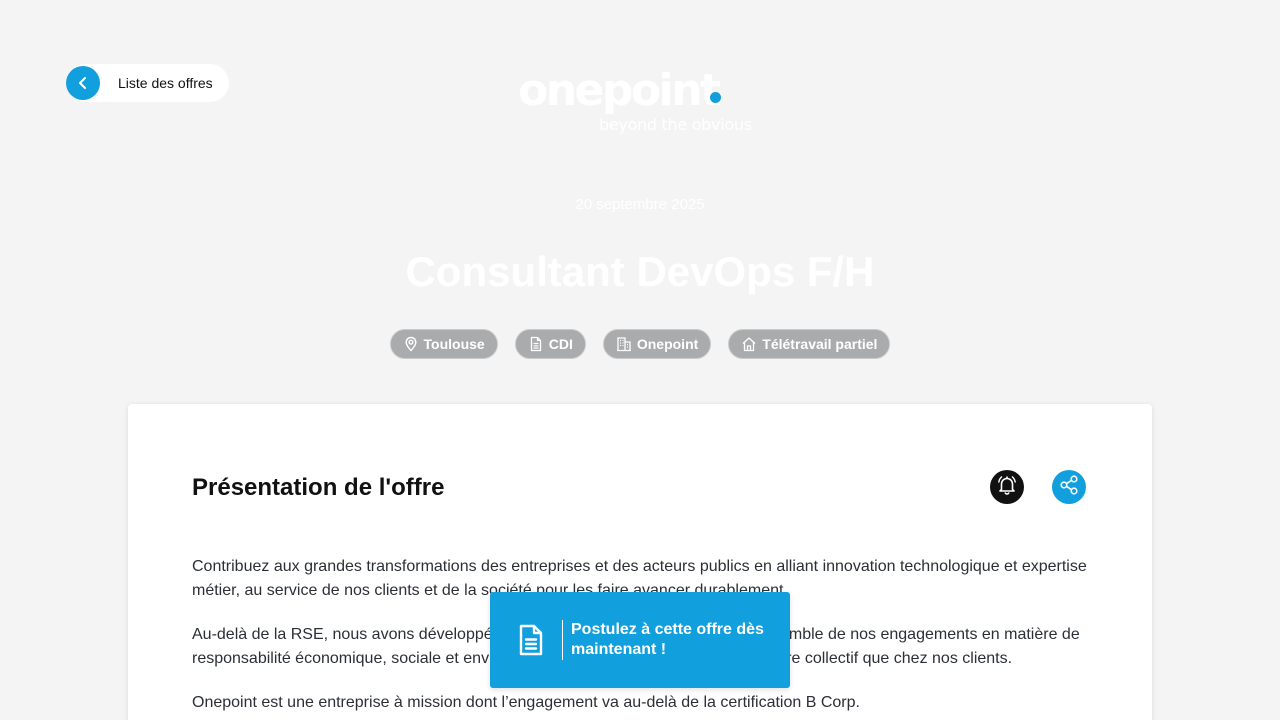 This screenshot has width=1280, height=720. I want to click on bell-icon, so click(1007, 487).